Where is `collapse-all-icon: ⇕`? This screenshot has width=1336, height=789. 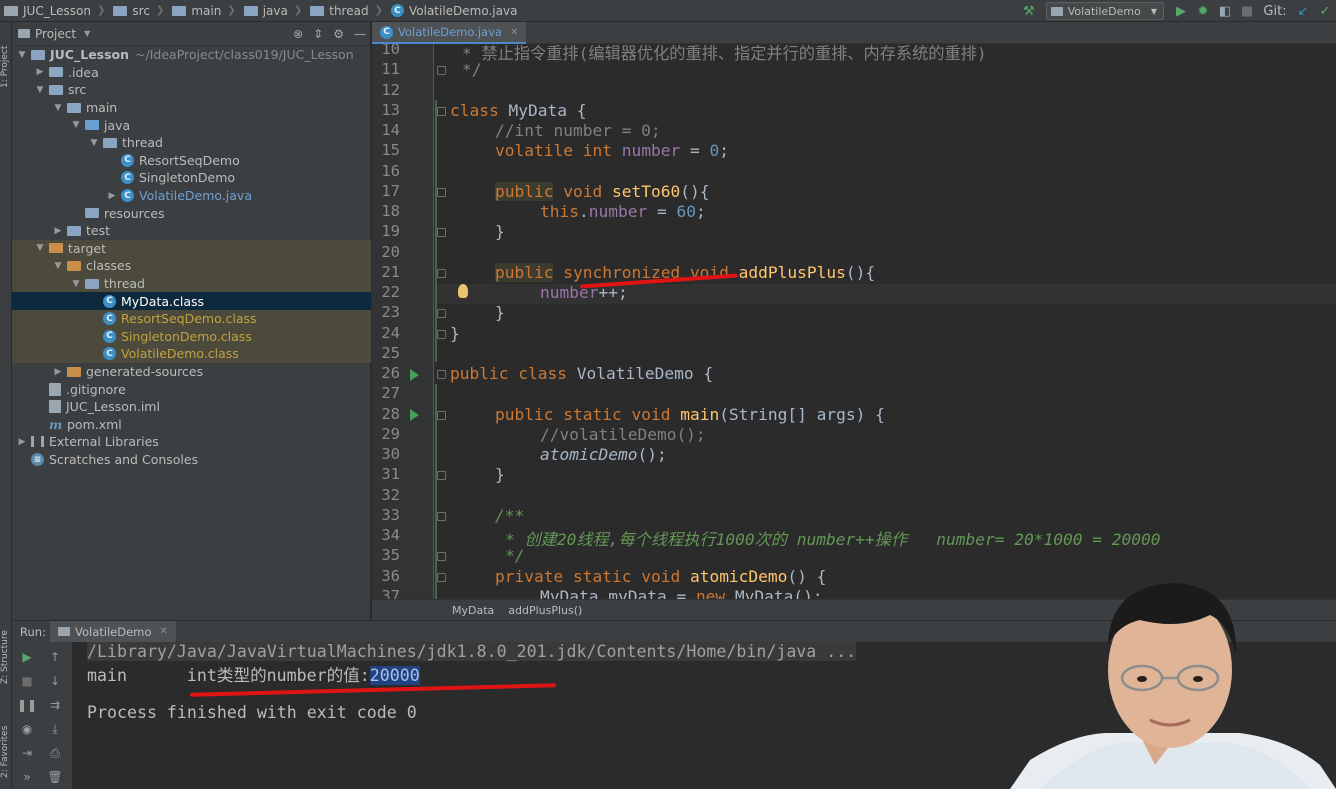 collapse-all-icon: ⇕ is located at coordinates (318, 34).